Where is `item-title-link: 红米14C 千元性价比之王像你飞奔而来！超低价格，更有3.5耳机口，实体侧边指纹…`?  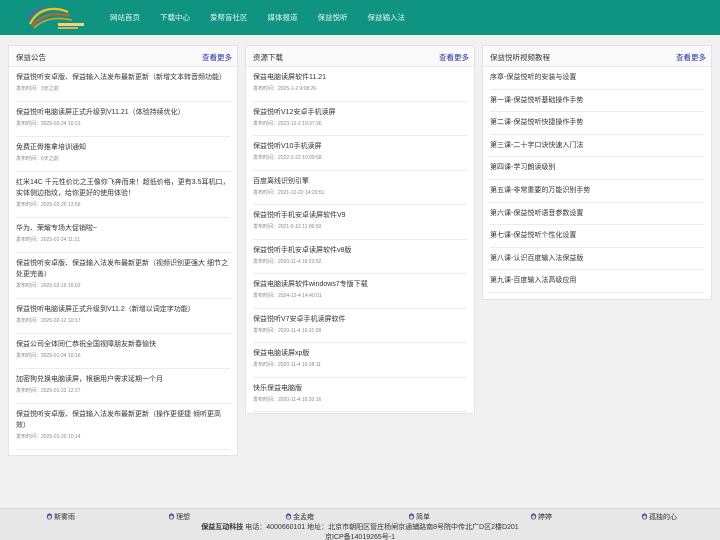 item-title-link: 红米14C 千元性价比之王像你飞奔而来！超低价格，更有3.5耳机口，实体侧边指纹… is located at coordinates (123, 188).